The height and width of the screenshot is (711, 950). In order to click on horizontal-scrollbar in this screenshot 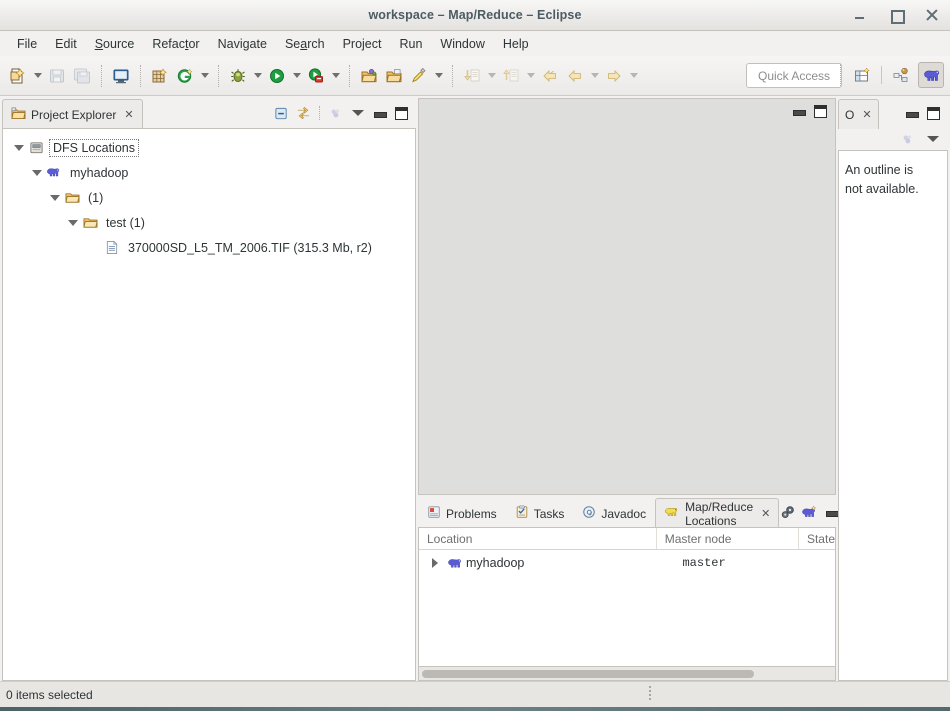, I will do `click(627, 674)`.